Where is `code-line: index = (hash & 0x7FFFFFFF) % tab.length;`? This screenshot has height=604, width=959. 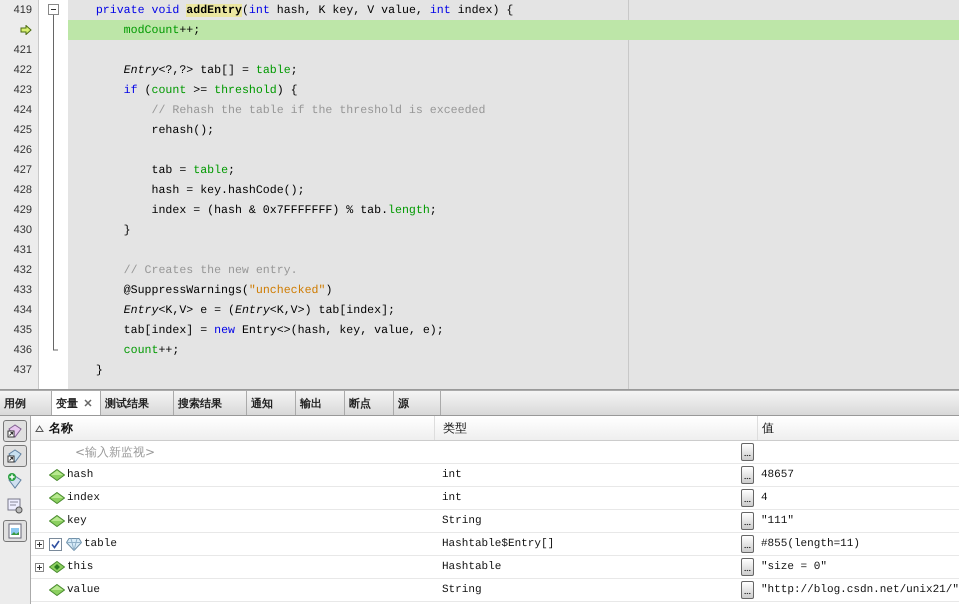 code-line: index = (hash & 0x7FFFFFFF) % tab.length; is located at coordinates (293, 210).